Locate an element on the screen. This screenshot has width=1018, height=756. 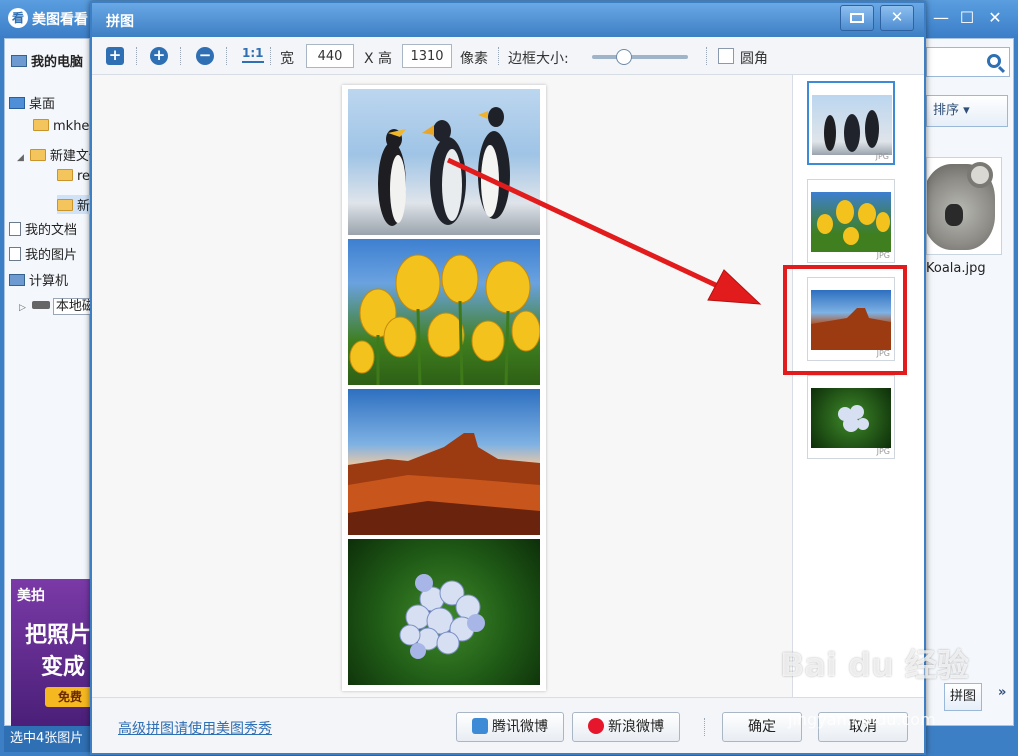
dialog-toolbar: + + − 1:1 宽 X 高 像素 边框大小: 圆角 is located at coordinates (508, 56).